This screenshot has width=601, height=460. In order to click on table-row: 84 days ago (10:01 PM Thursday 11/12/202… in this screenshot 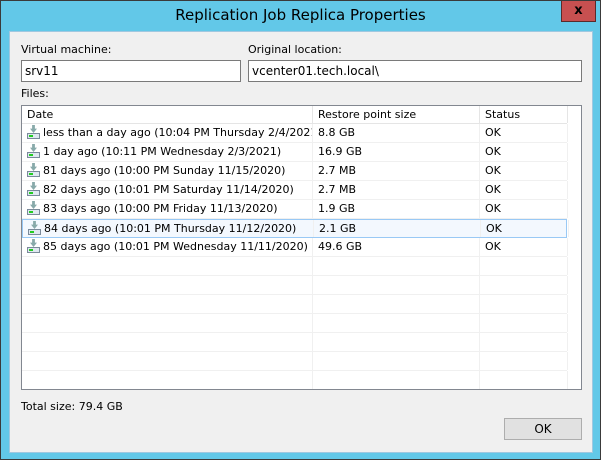, I will do `click(295, 228)`.